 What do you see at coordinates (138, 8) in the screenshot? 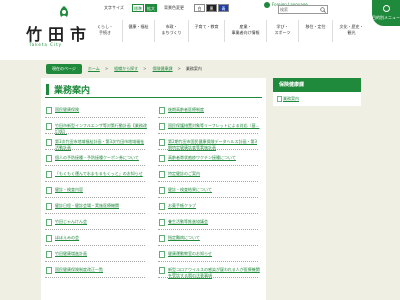
I see `font-standard-button: 標準` at bounding box center [138, 8].